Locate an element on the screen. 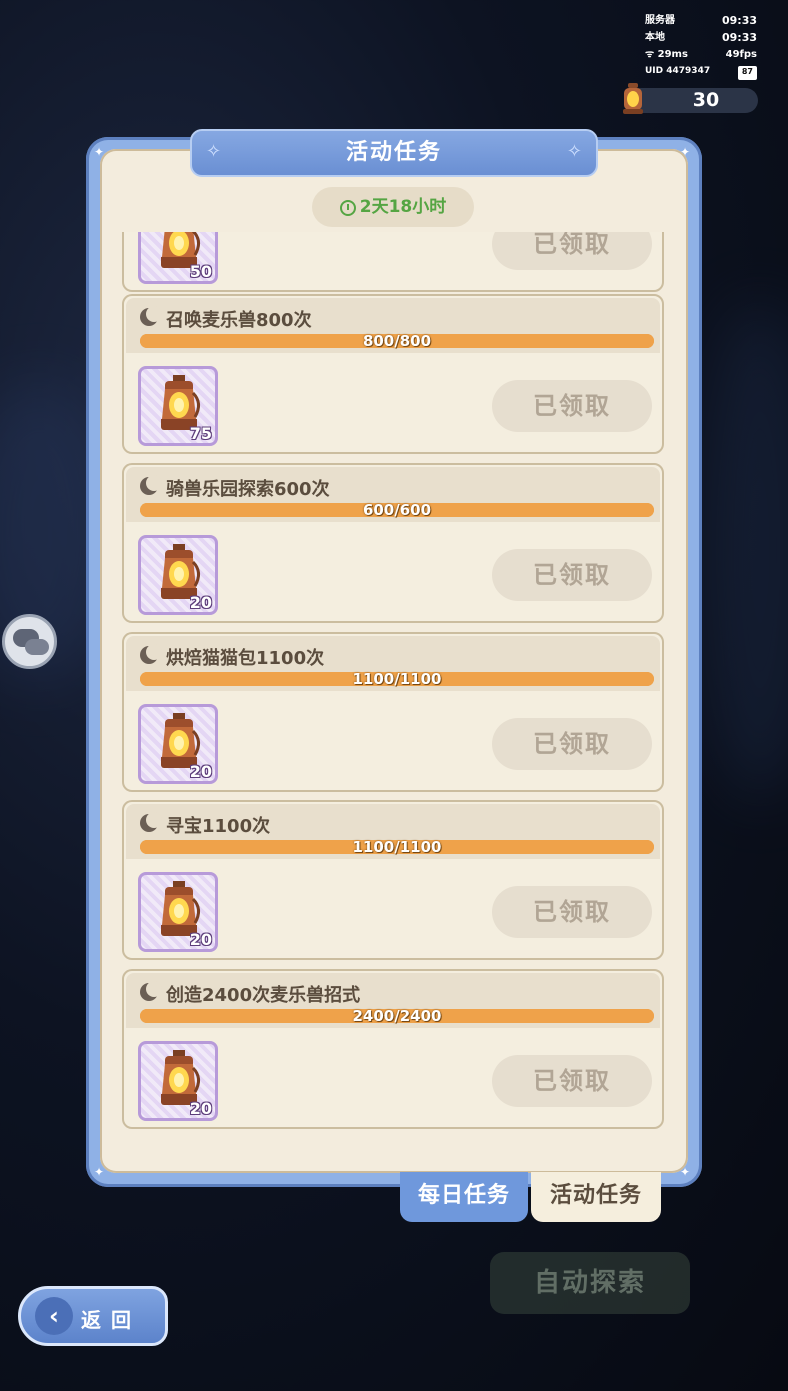 This screenshot has height=1391, width=788. chat-button is located at coordinates (29, 641).